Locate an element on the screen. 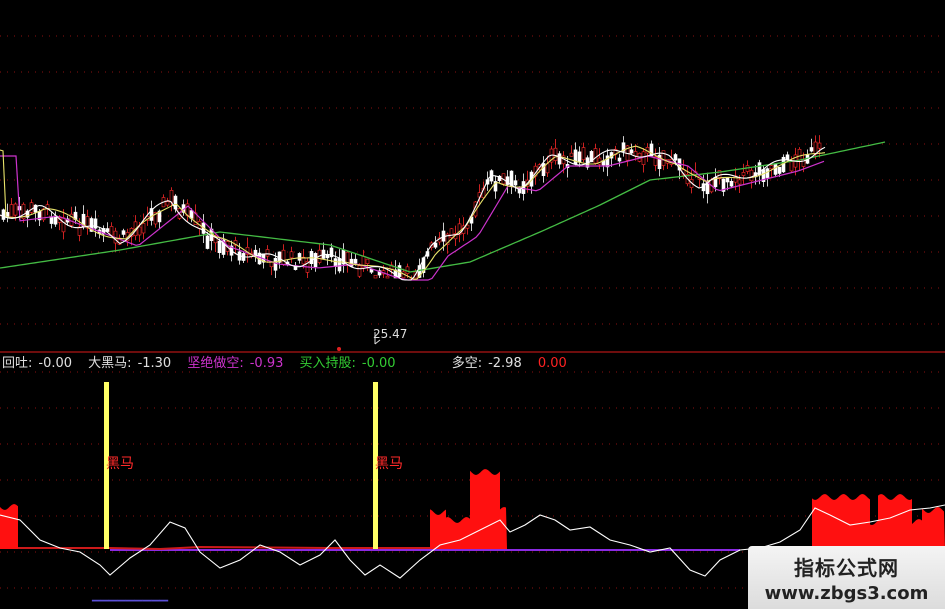  red-dot-marker is located at coordinates (339, 349).